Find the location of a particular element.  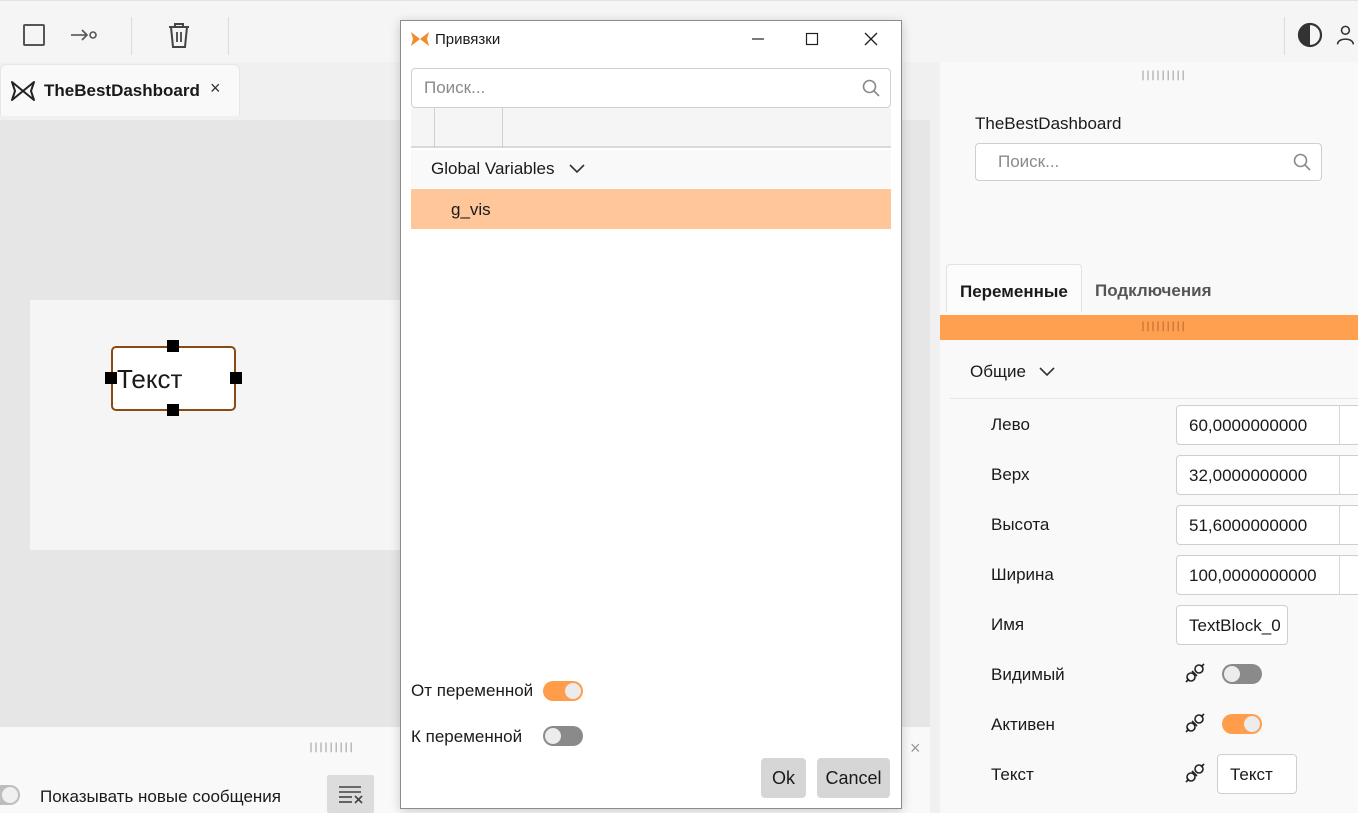

prop-text-value: Текст is located at coordinates (1251, 774).